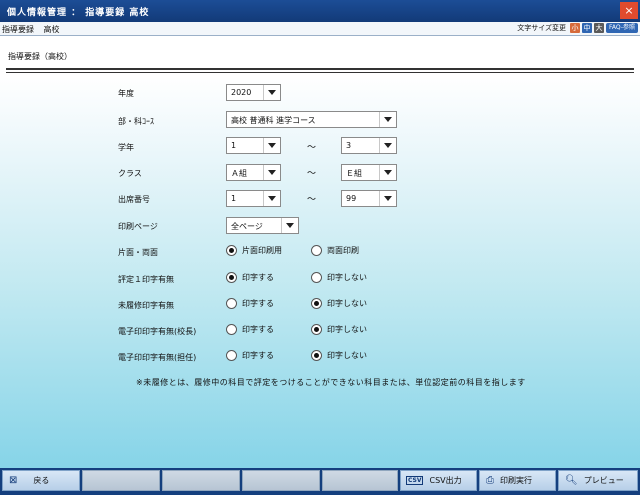  What do you see at coordinates (320, 29) in the screenshot?
I see `menu-bar: 指導要録 高校 文字サイズ変更 小 中 大 FAQ-参照` at bounding box center [320, 29].